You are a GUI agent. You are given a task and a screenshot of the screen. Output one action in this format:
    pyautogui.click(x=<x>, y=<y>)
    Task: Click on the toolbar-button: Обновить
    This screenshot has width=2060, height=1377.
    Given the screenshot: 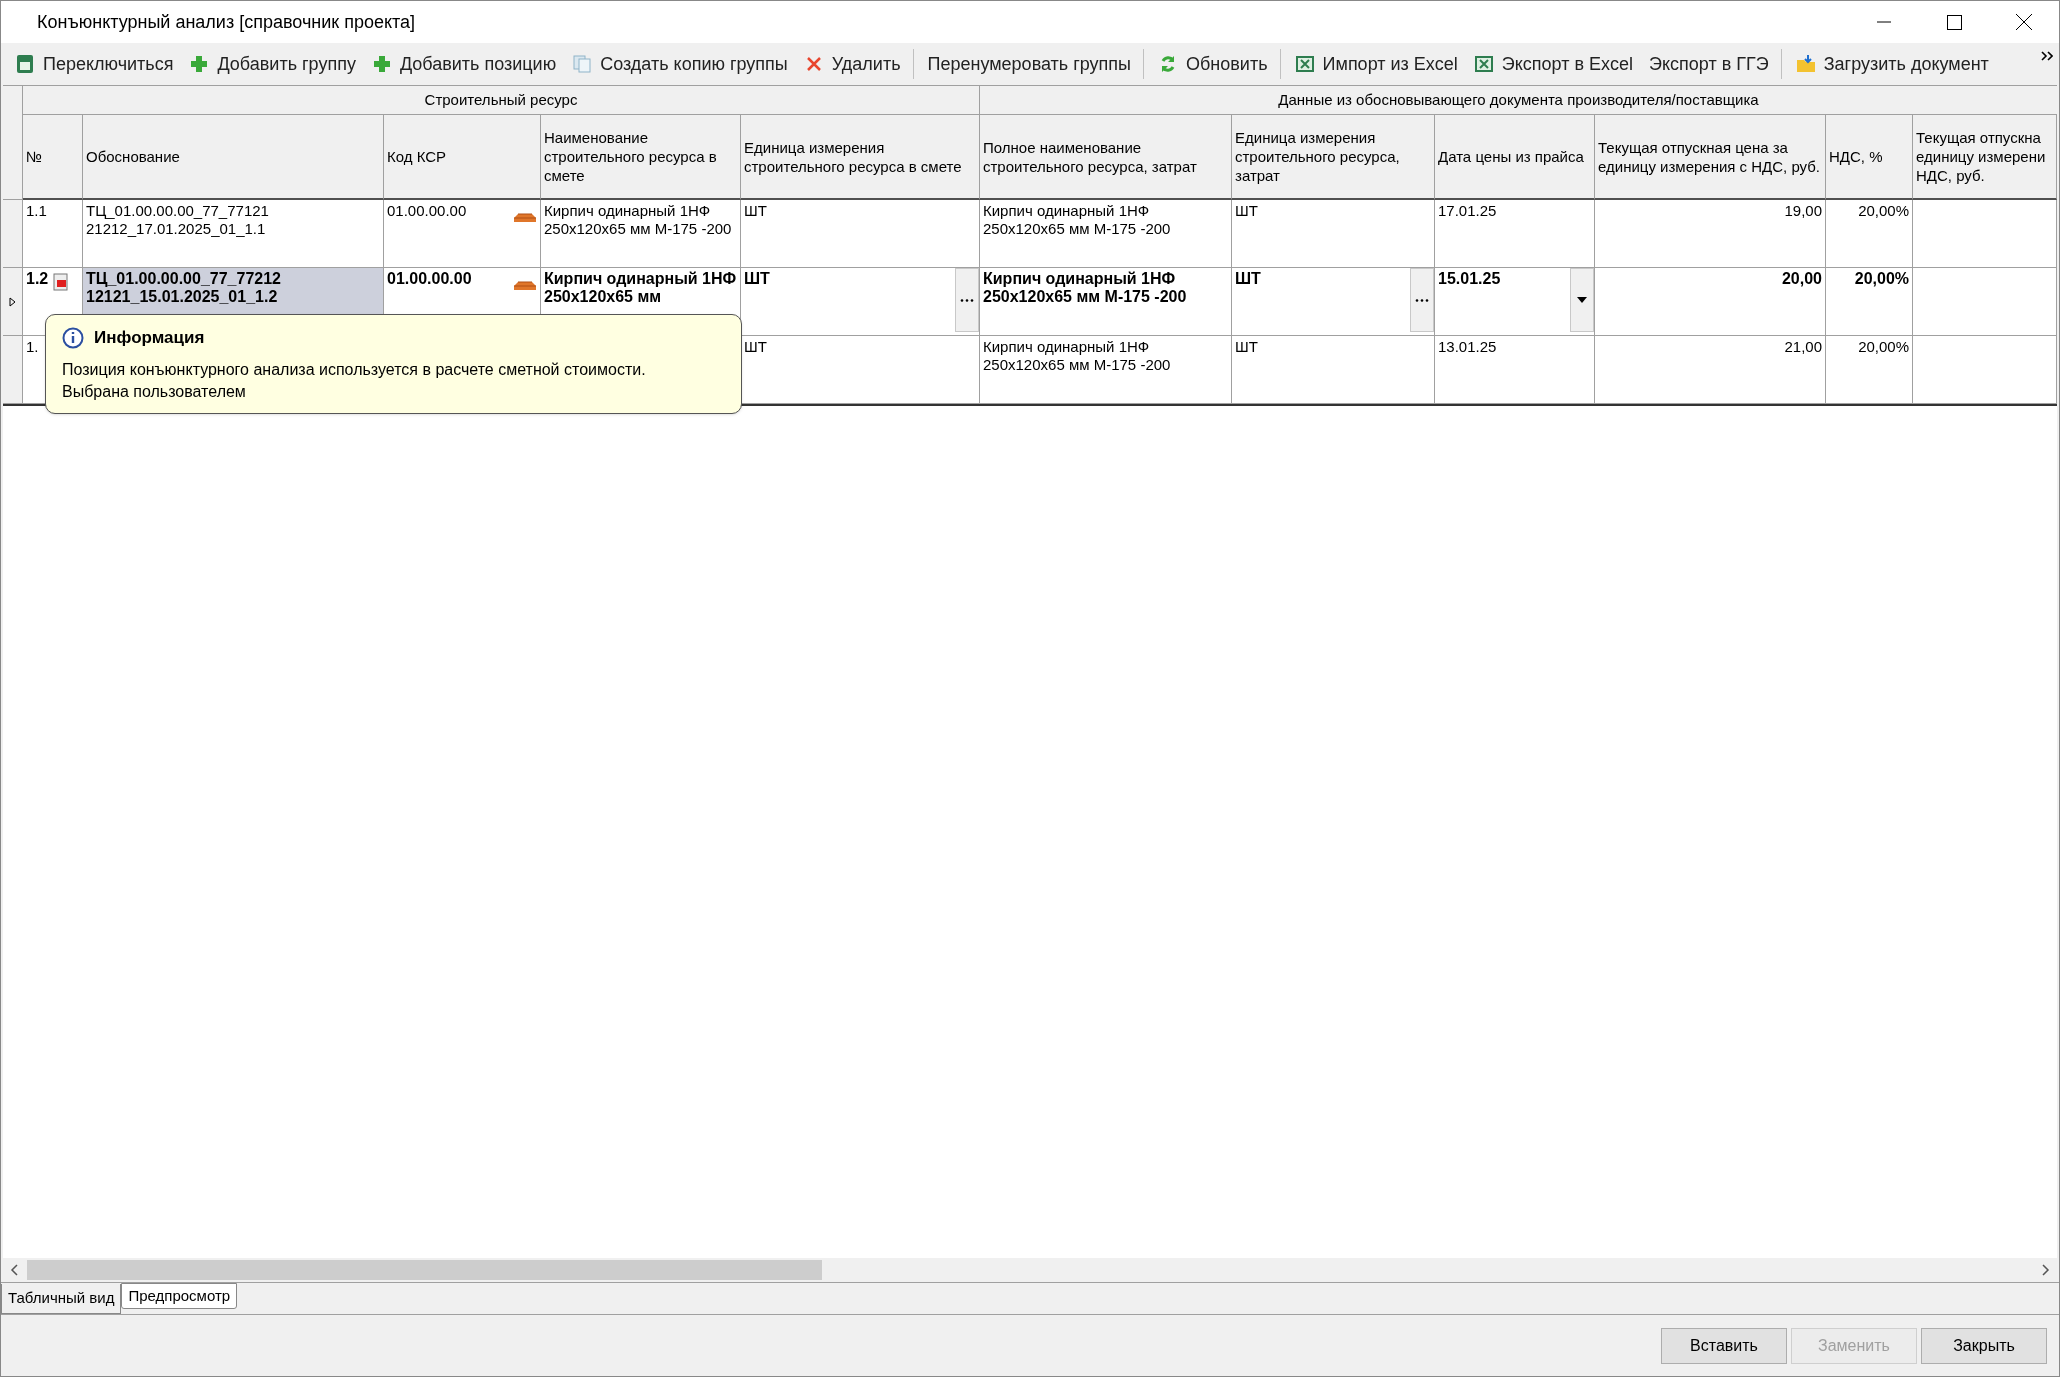 What is the action you would take?
    pyautogui.click(x=1213, y=64)
    